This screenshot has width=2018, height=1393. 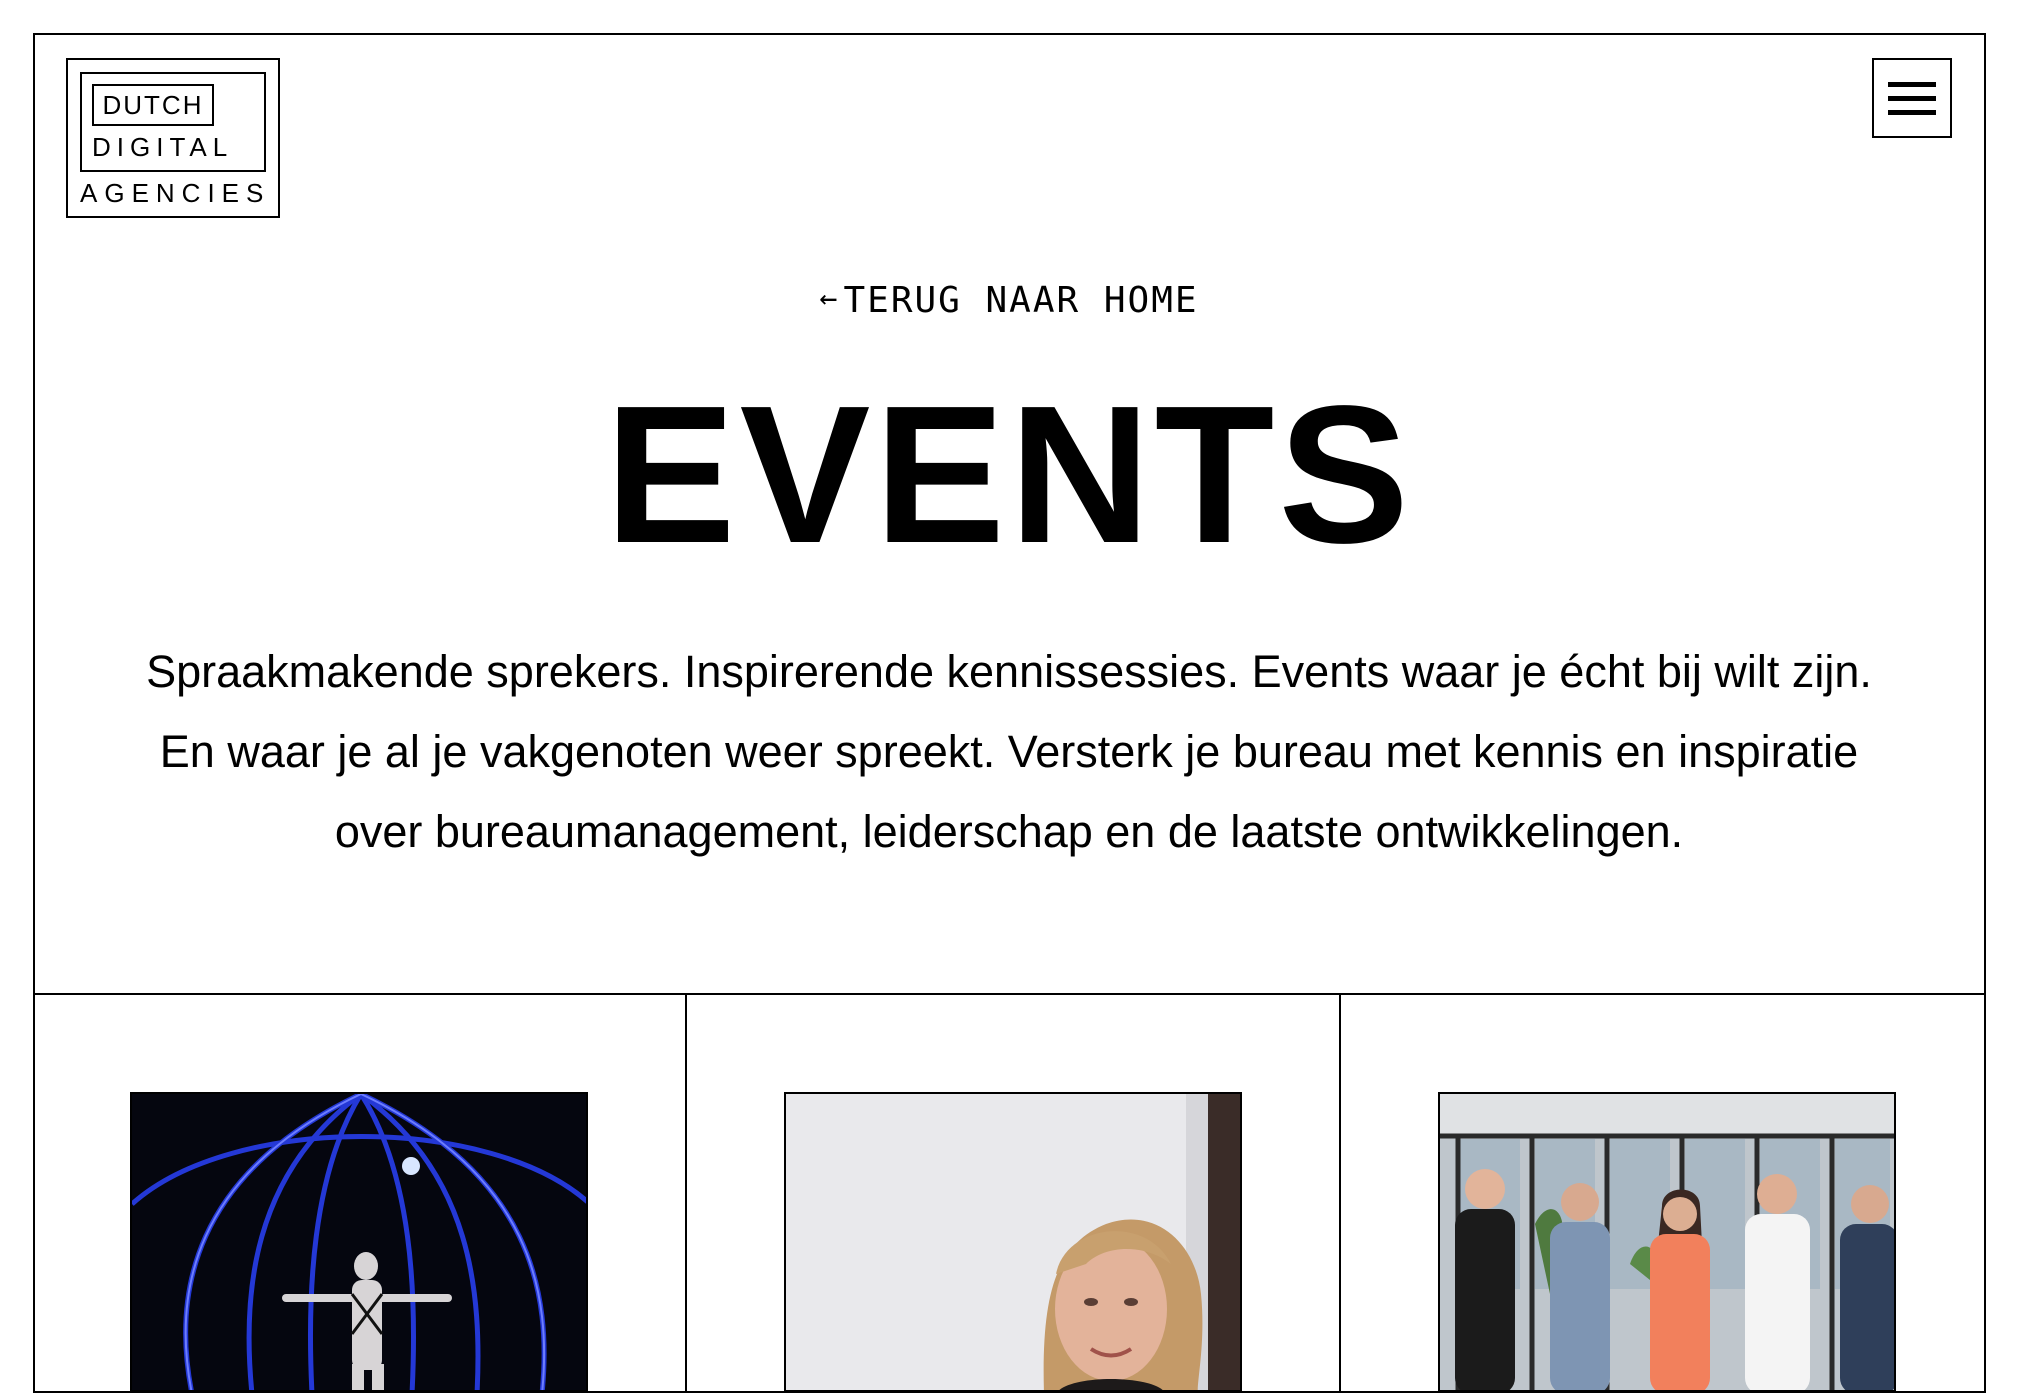 I want to click on back-link-label: TERUG NAAR HOME, so click(x=1021, y=300).